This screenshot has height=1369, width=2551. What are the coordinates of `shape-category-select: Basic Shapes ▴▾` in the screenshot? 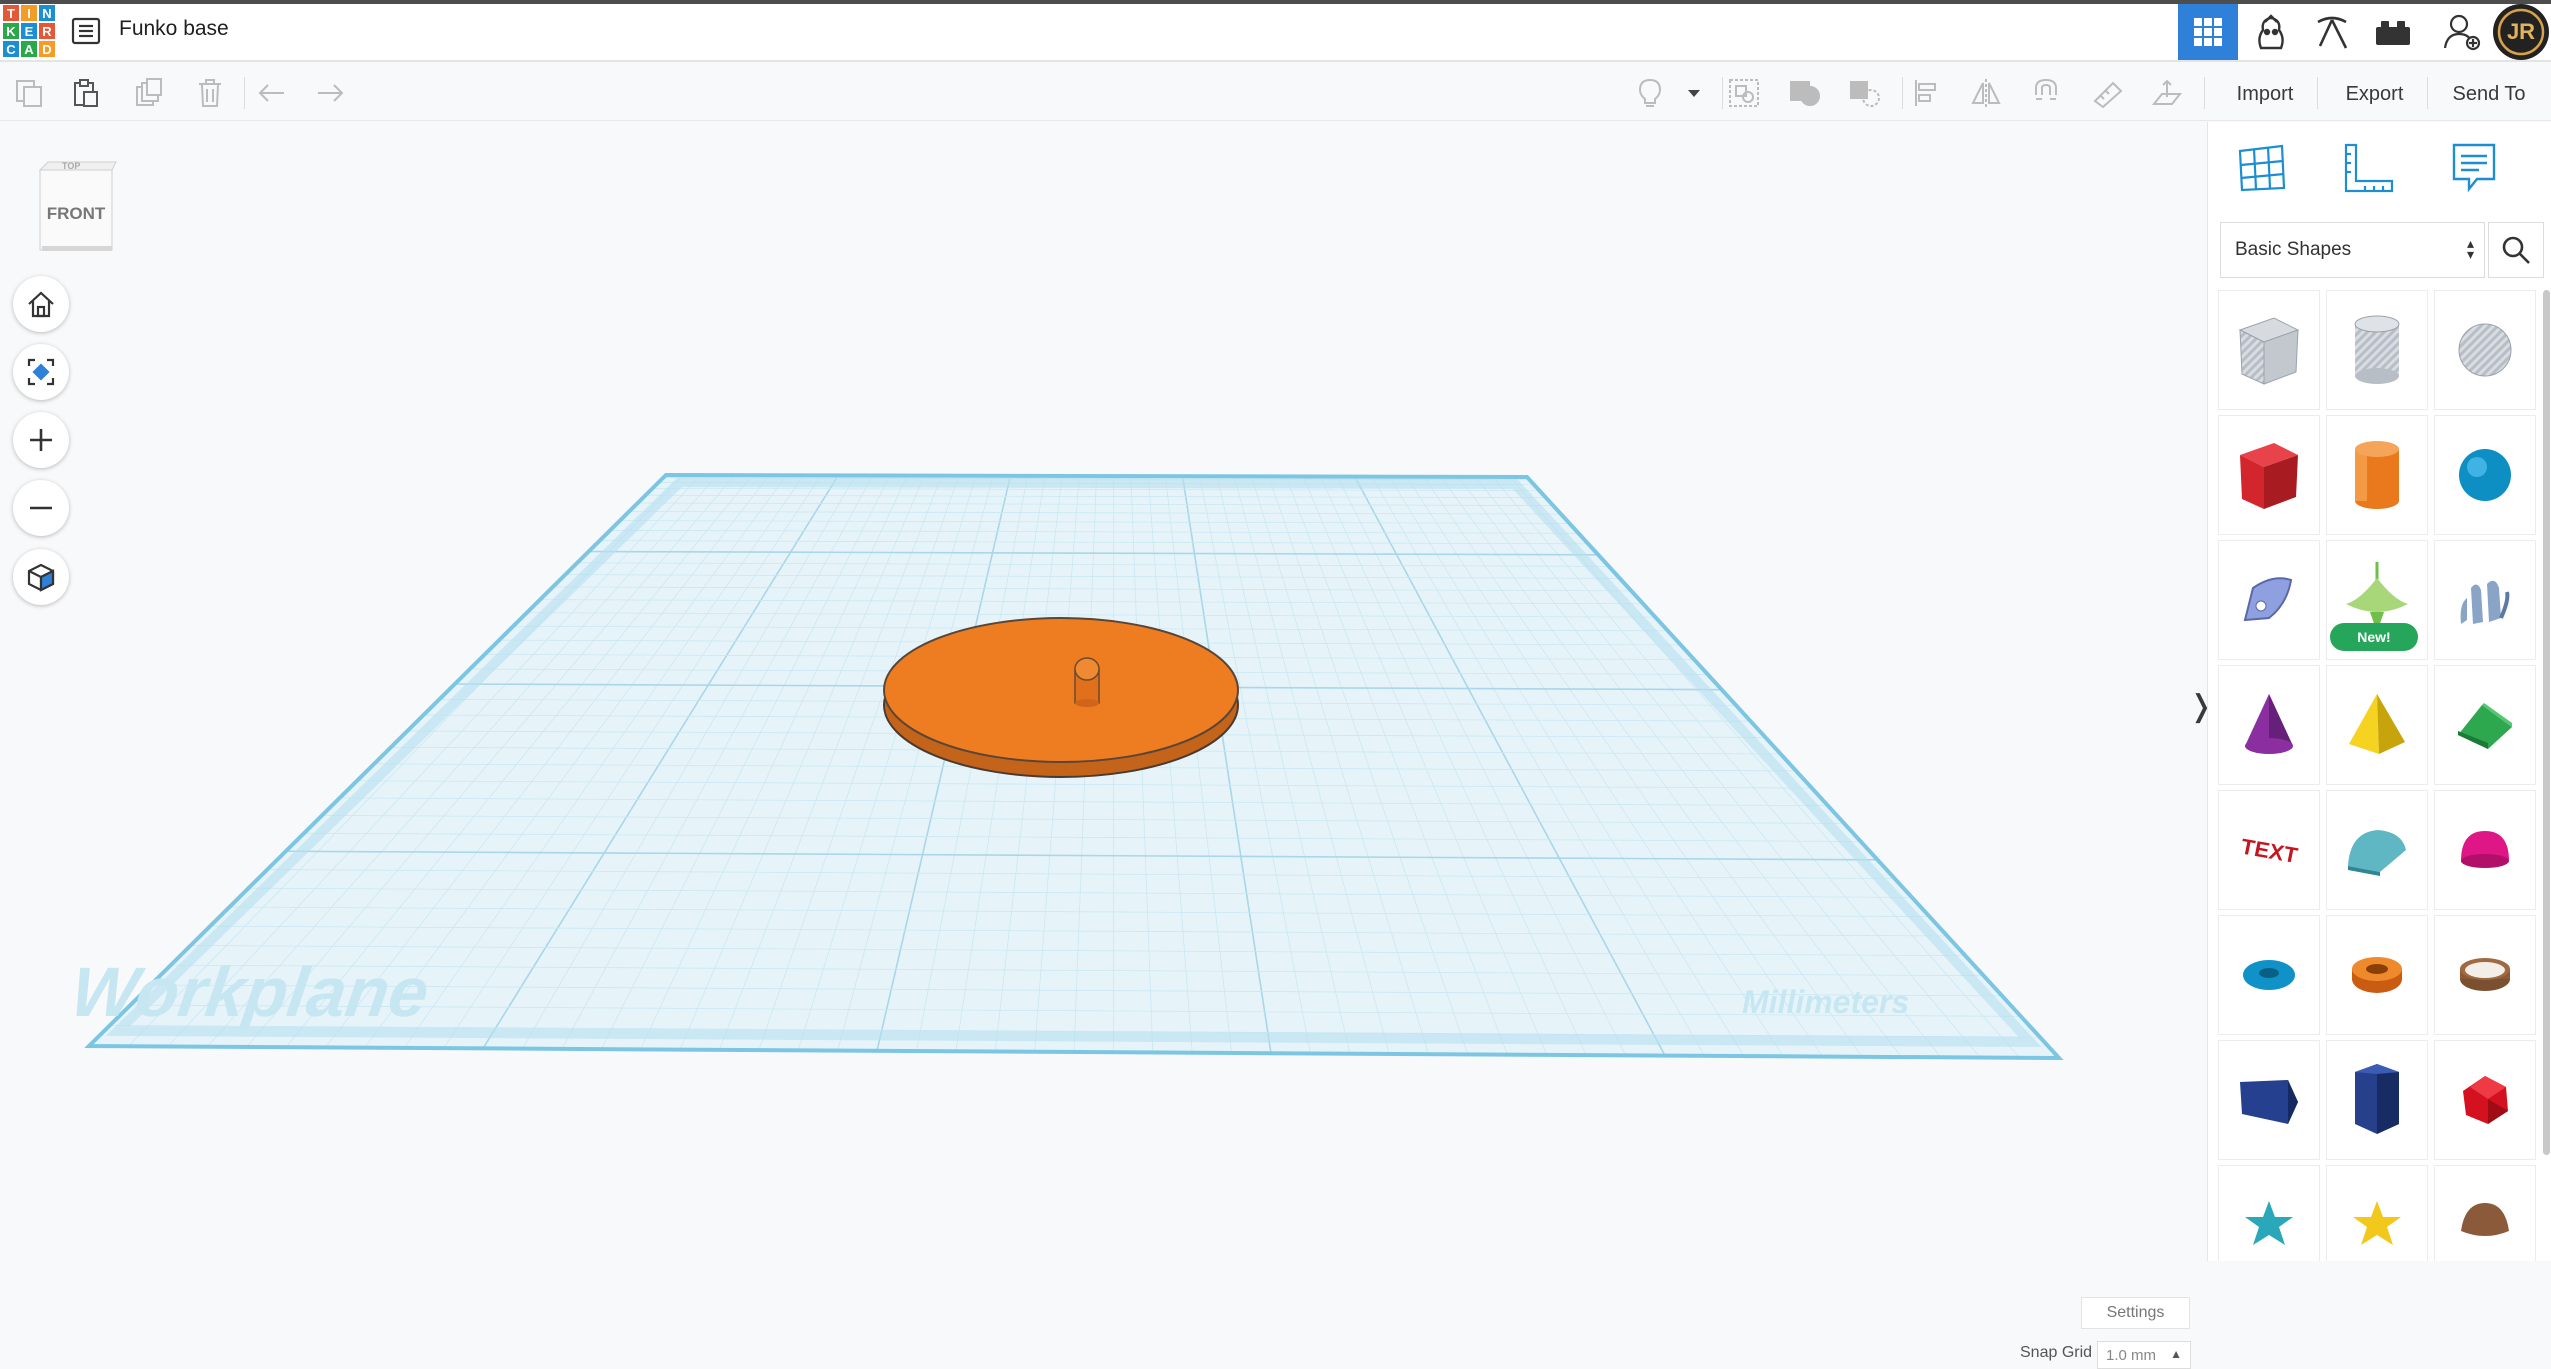 It's located at (2352, 250).